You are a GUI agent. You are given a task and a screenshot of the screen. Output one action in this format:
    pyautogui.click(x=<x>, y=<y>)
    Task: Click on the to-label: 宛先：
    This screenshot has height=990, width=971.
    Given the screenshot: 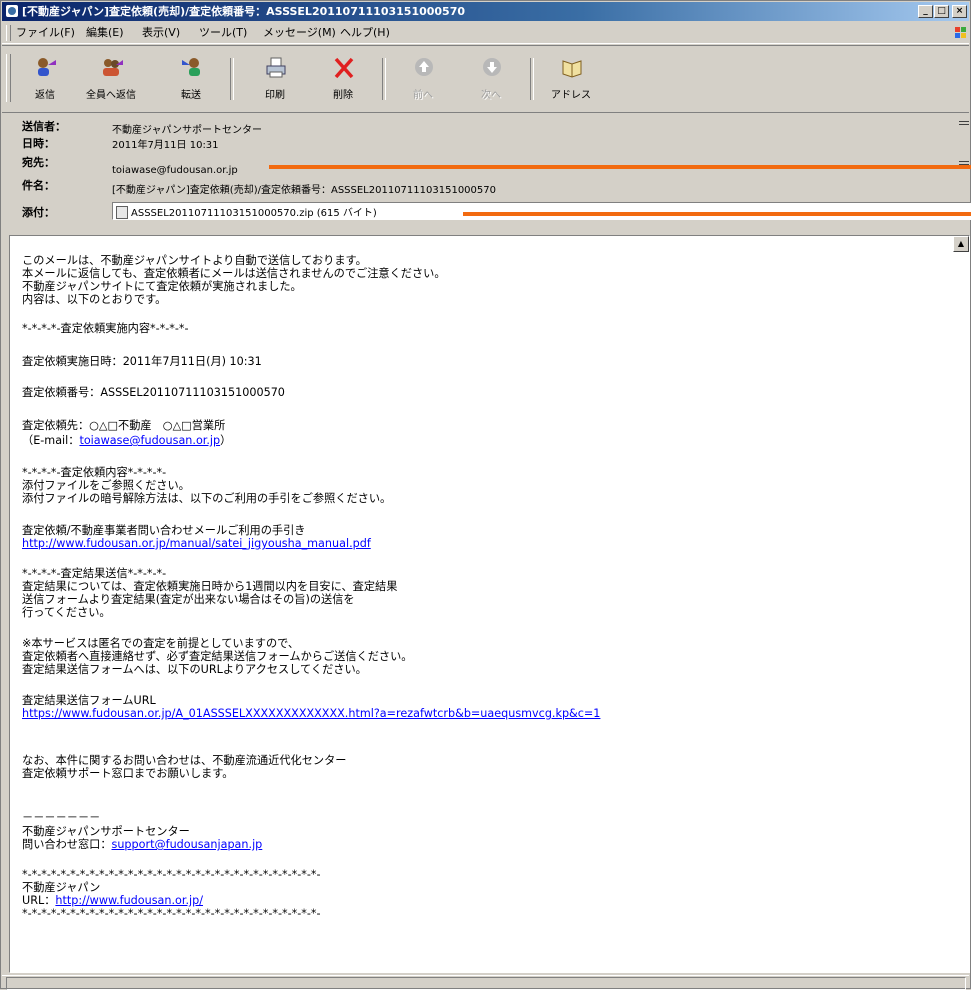 What is the action you would take?
    pyautogui.click(x=38, y=162)
    